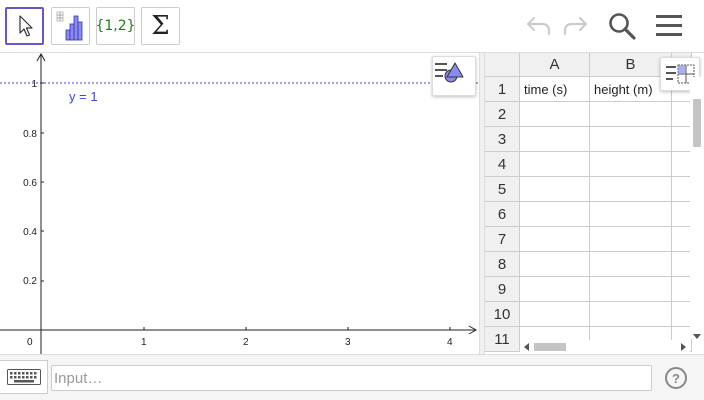 The width and height of the screenshot is (704, 400). I want to click on input-bar: ?, so click(352, 377).